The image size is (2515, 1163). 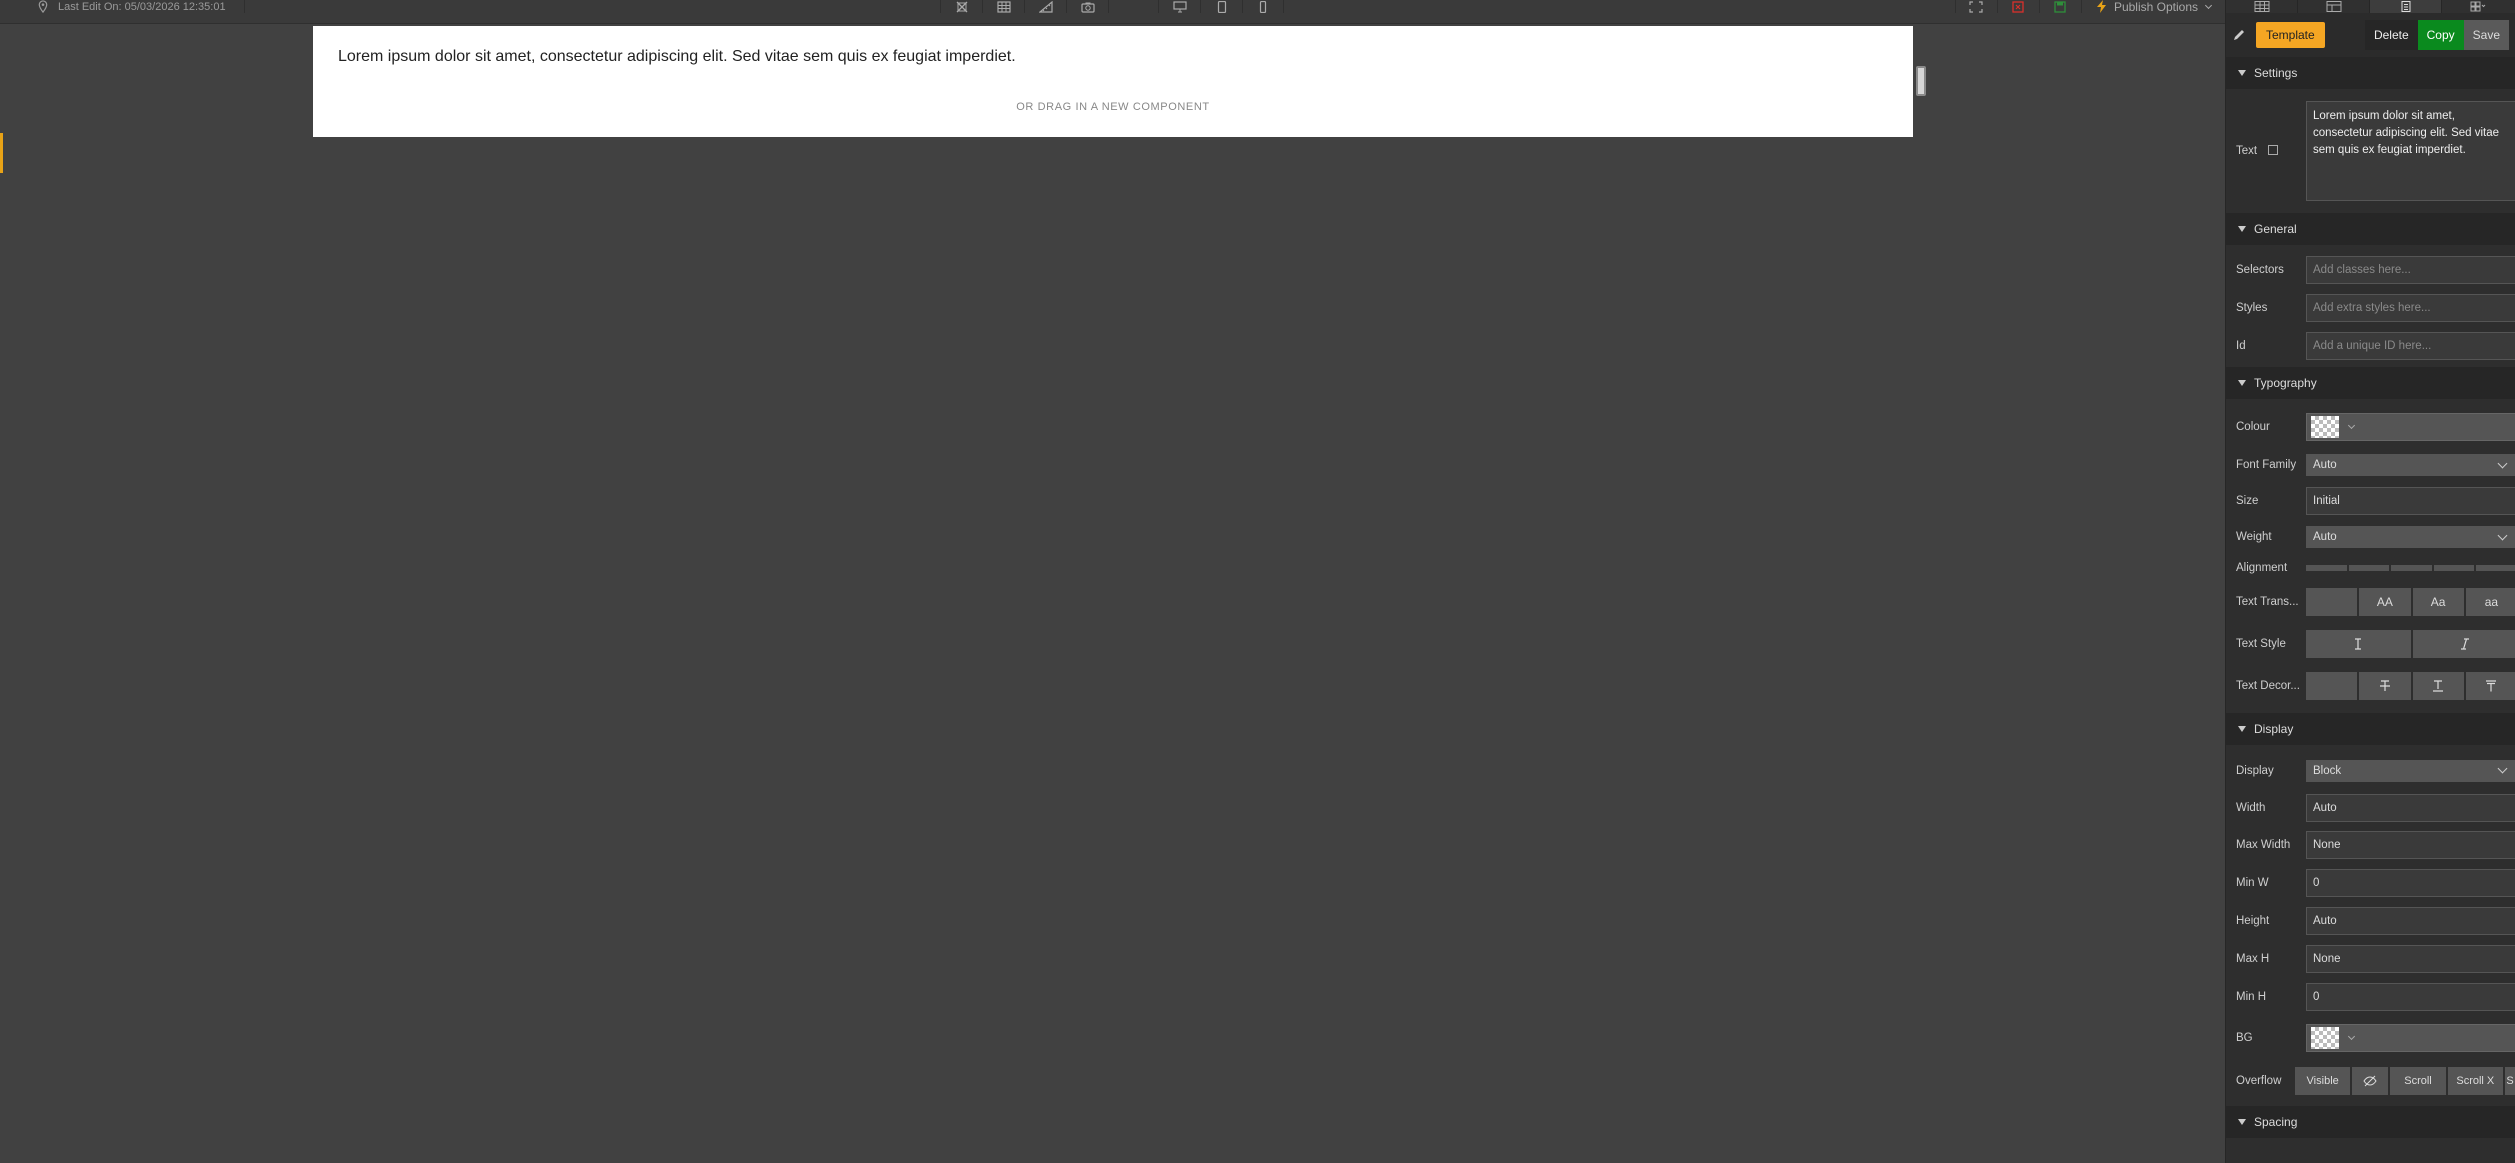 I want to click on transform-capitalize-button: Aa, so click(x=2438, y=602).